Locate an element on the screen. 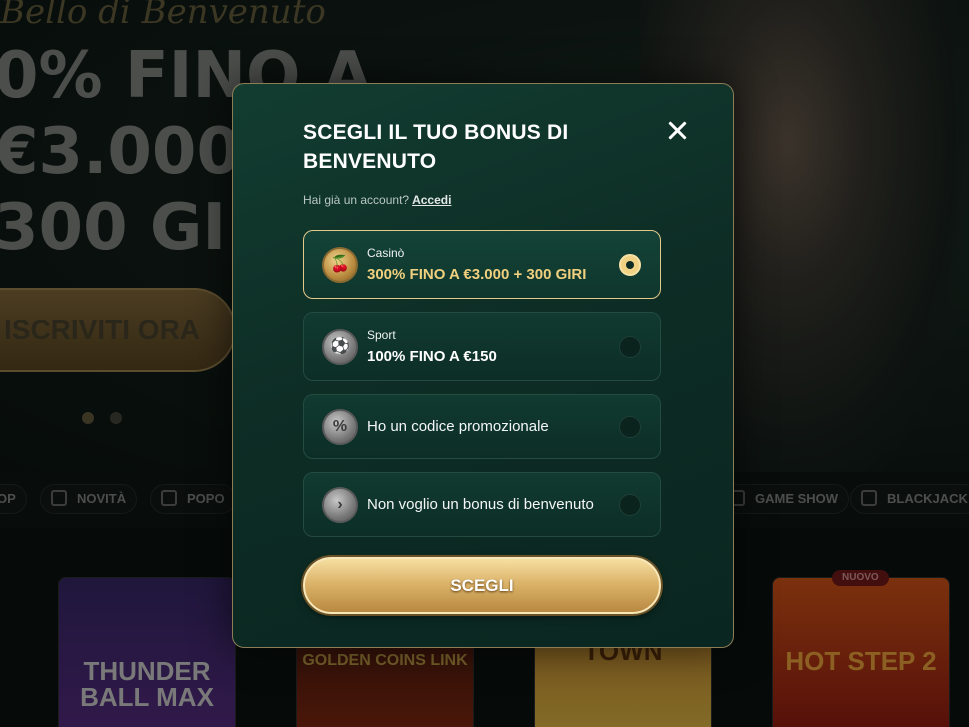  bonus-option-none: › Non voglio un bonus di benvenuto is located at coordinates (482, 504).